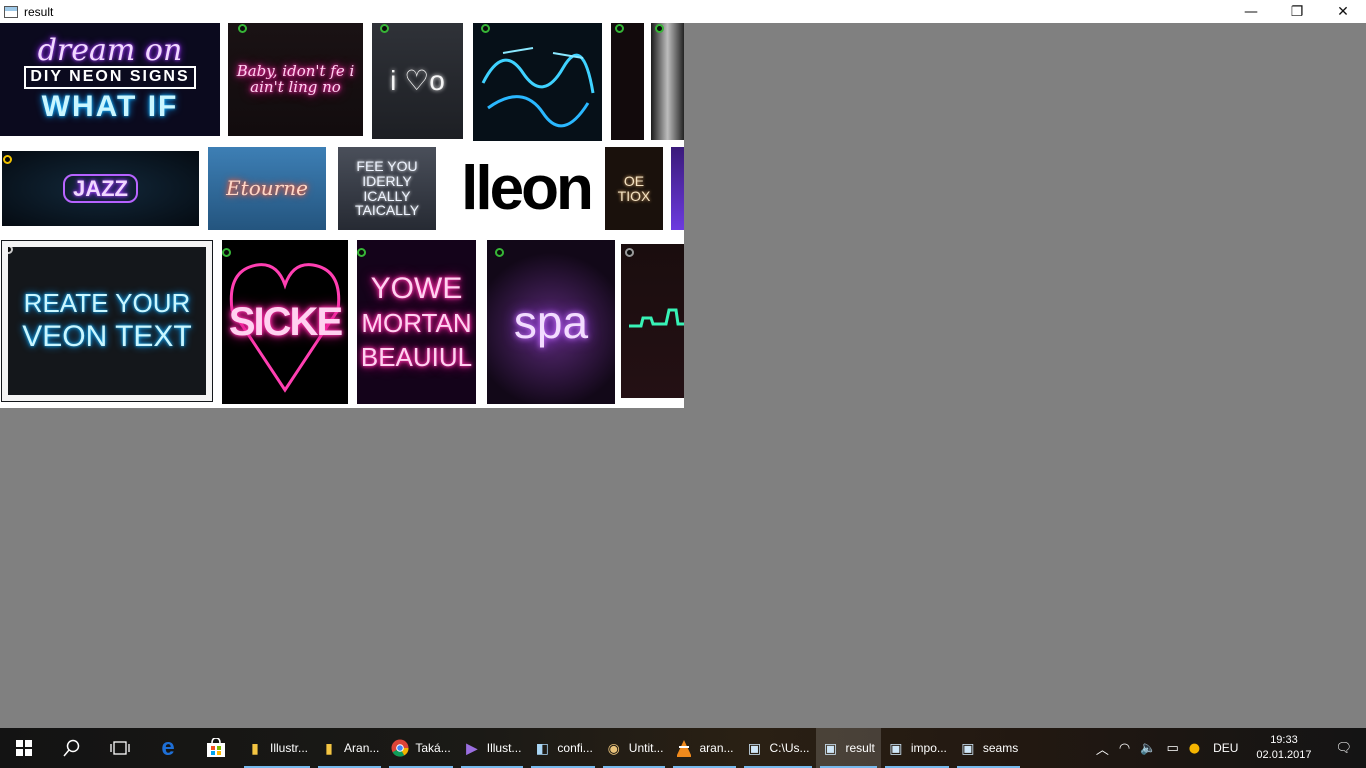 The height and width of the screenshot is (768, 1366). I want to click on wifi-icon: ◠, so click(1124, 748).